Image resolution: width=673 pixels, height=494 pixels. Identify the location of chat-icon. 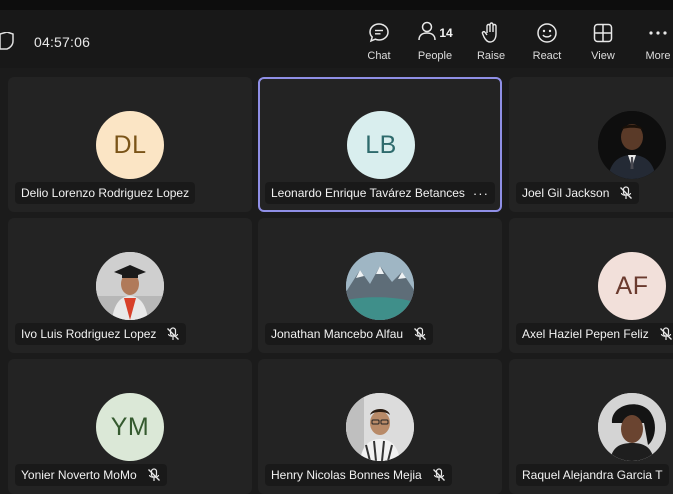
(379, 33).